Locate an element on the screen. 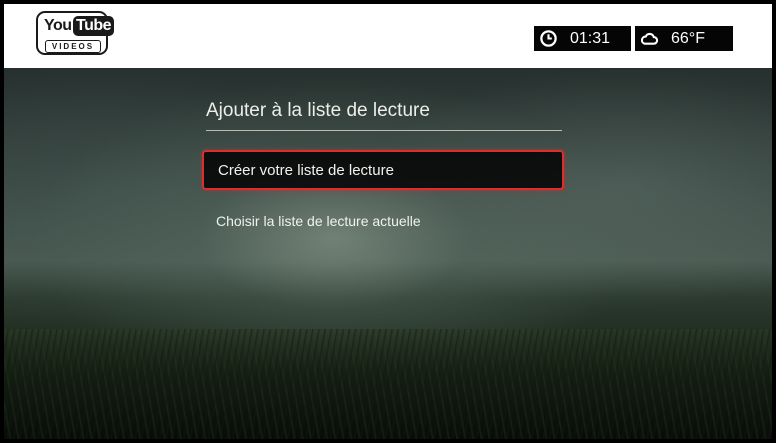 The width and height of the screenshot is (776, 443). top-bar: You Tube VIDEOS 01:31 66°F is located at coordinates (388, 36).